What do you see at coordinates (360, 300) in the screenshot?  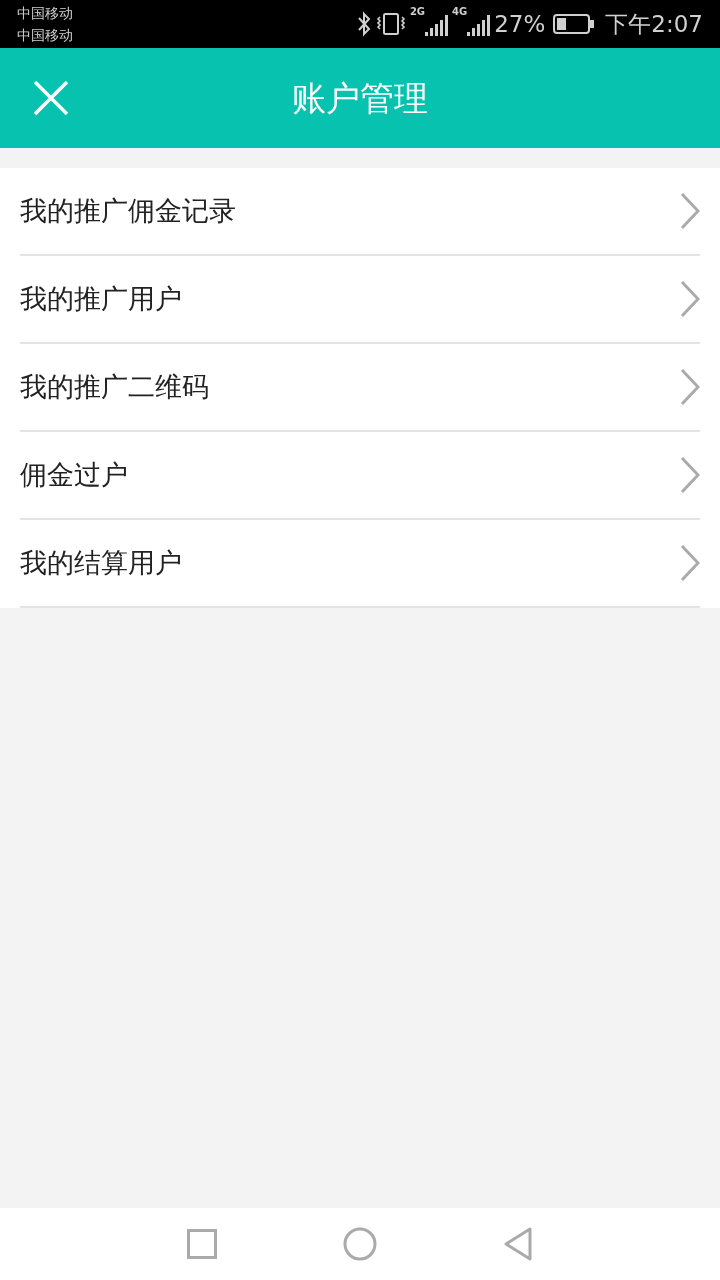 I see `menu-item: 我的推广用户` at bounding box center [360, 300].